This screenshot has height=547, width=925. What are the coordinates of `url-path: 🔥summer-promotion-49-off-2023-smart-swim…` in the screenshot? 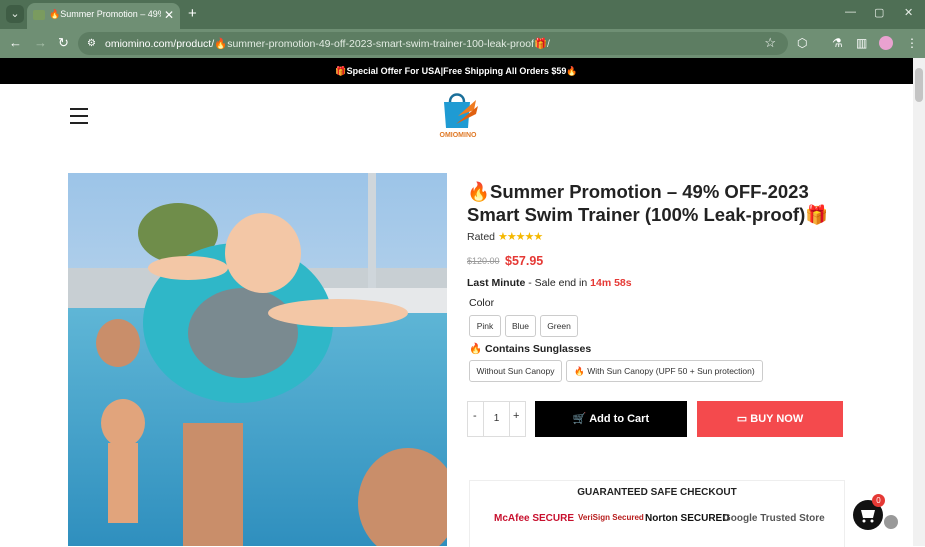 It's located at (382, 44).